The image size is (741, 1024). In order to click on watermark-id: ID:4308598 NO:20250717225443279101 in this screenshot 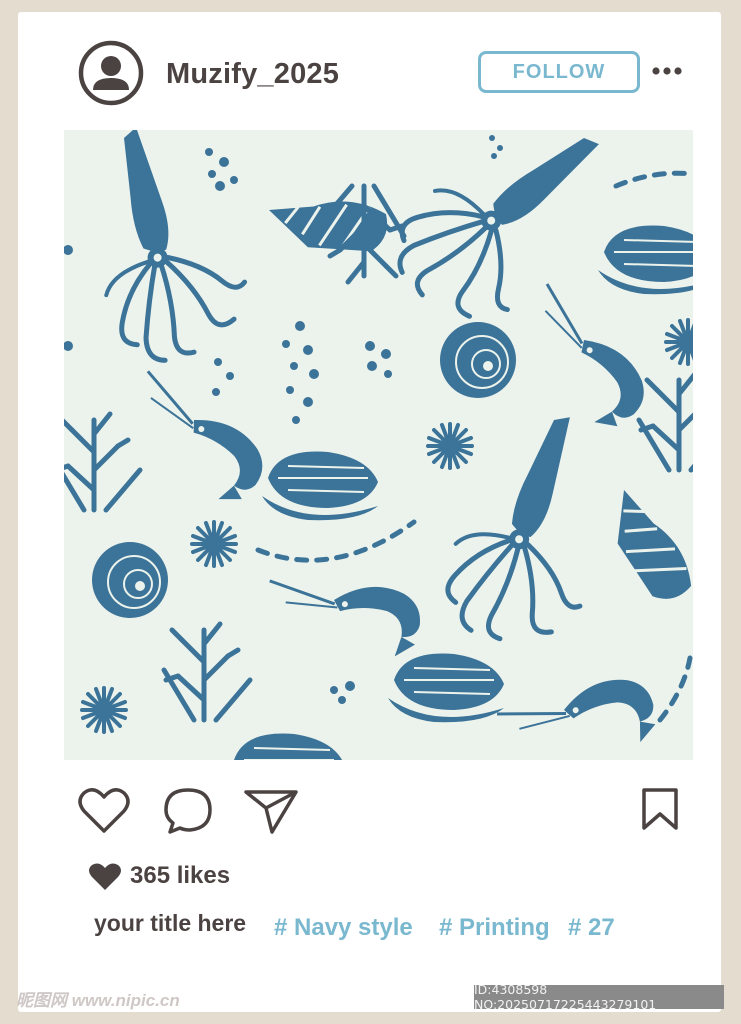, I will do `click(599, 997)`.